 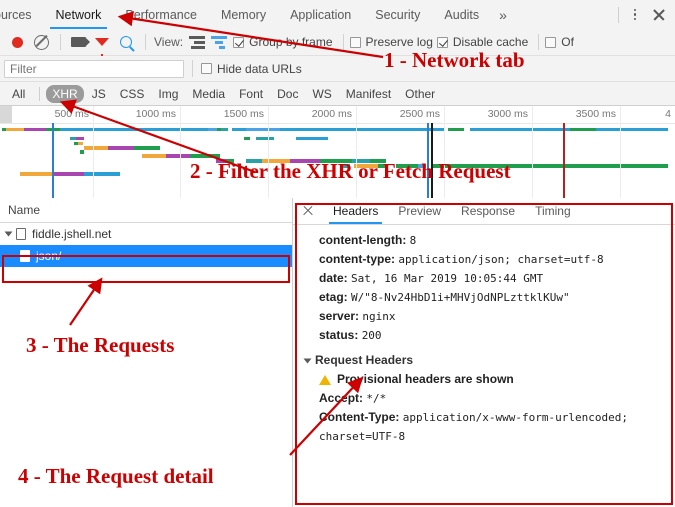 I want to click on type-filter-ws: WS, so click(x=321, y=94).